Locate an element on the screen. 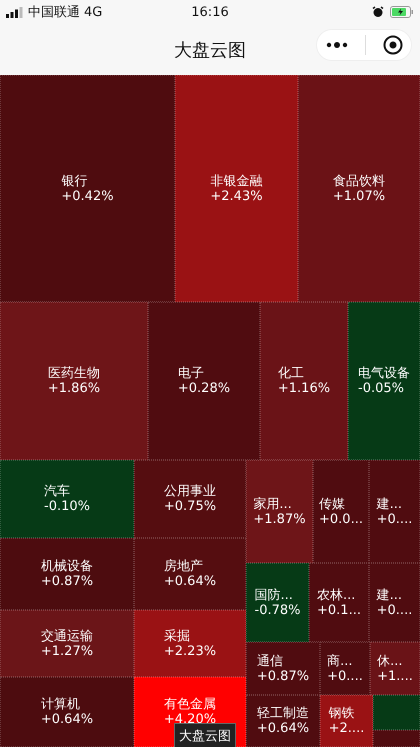 This screenshot has height=747, width=420. sector-change: +1.16% is located at coordinates (304, 388).